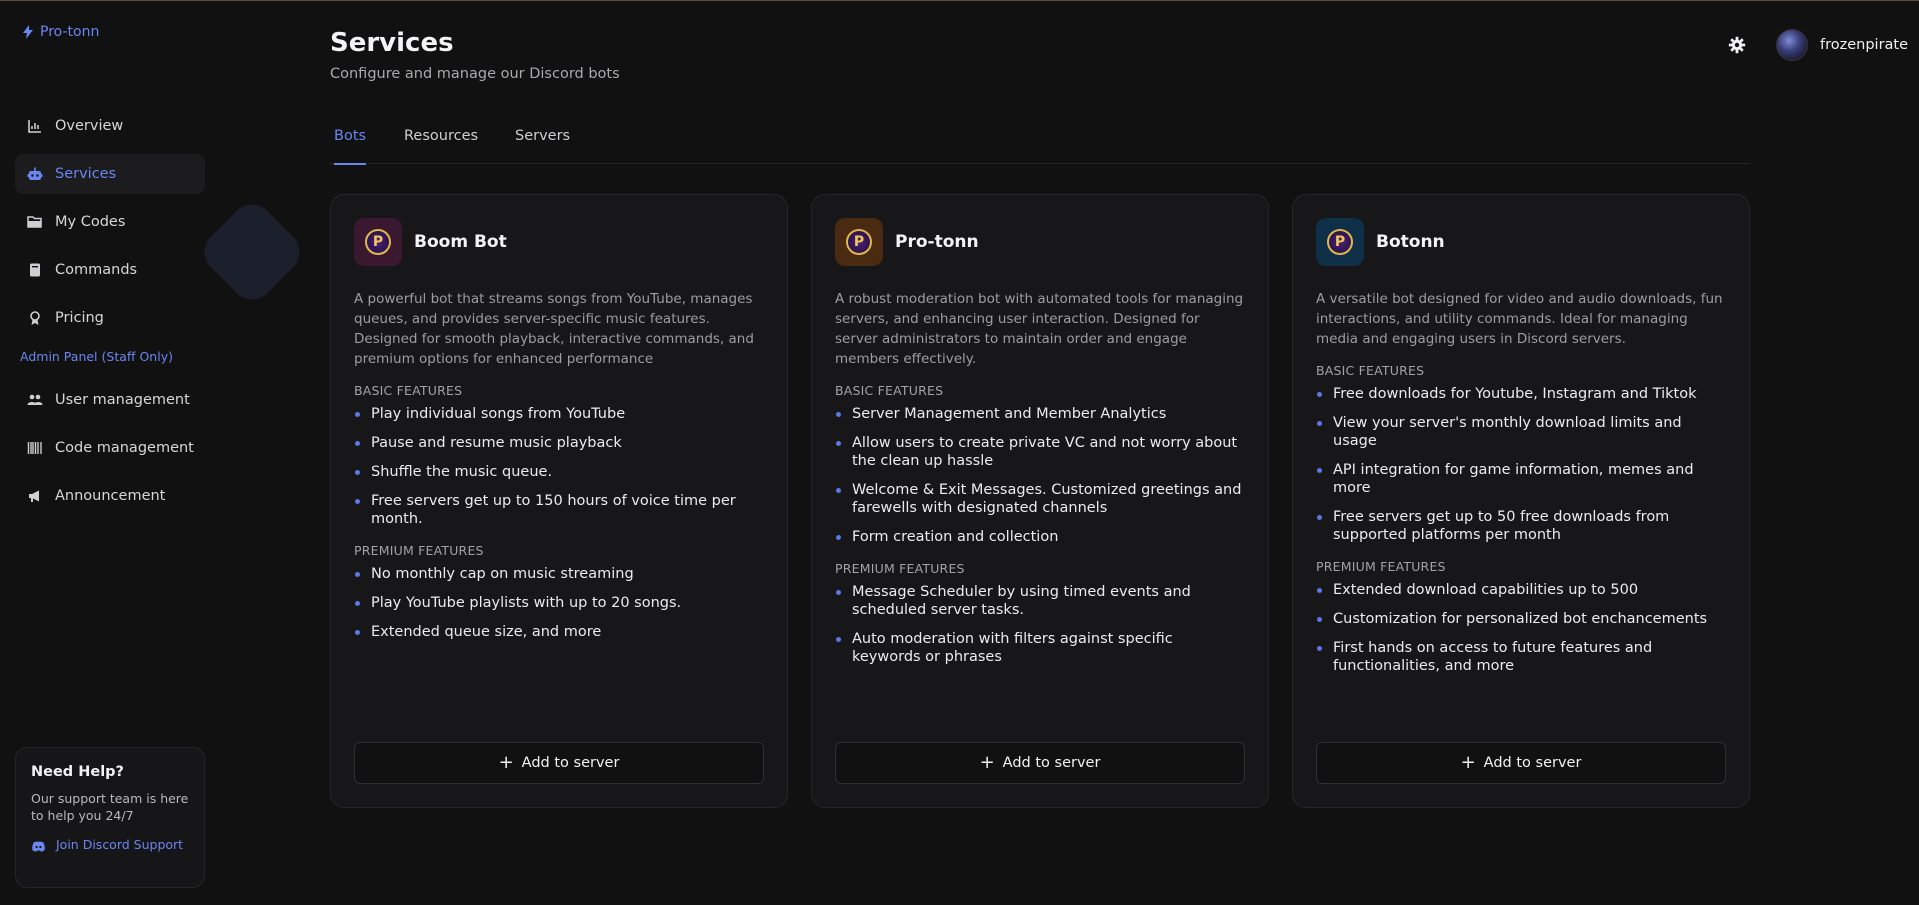  Describe the element at coordinates (959, 0) in the screenshot. I see `top-border` at that location.